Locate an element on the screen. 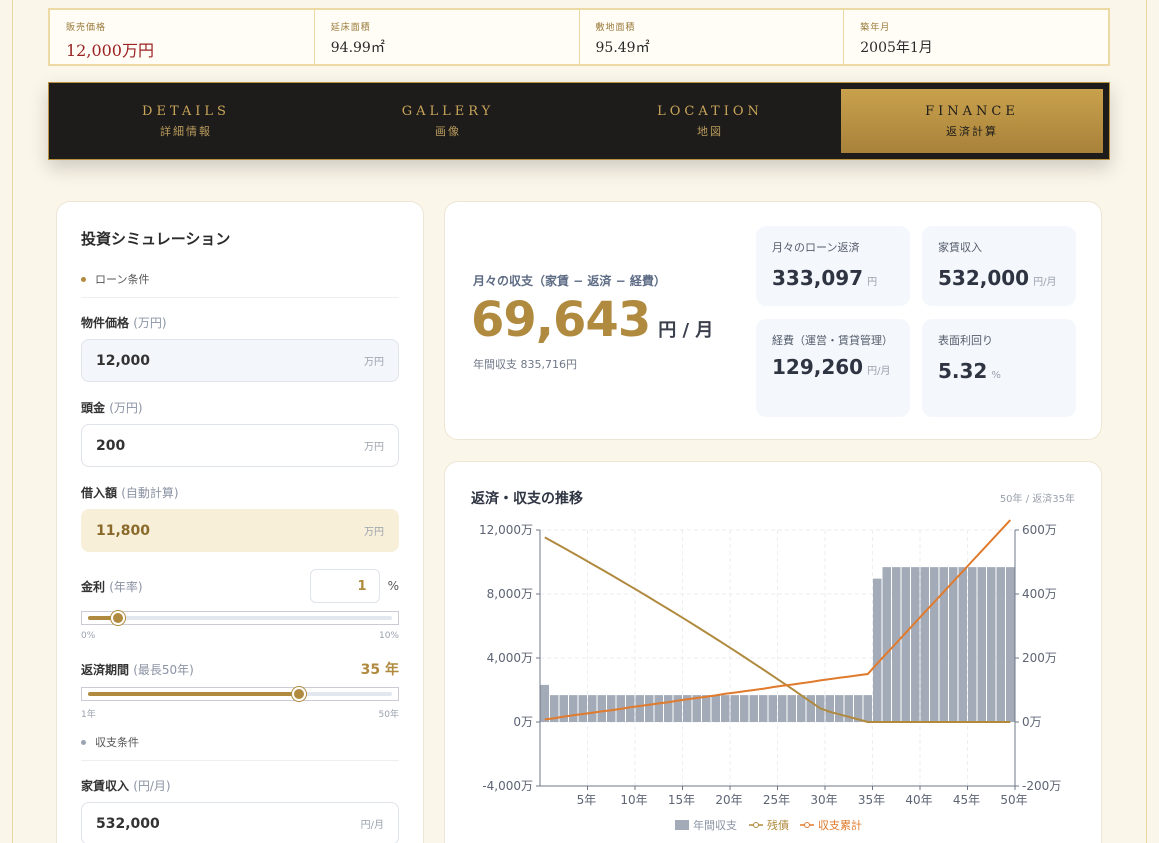 Image resolution: width=1159 pixels, height=843 pixels. panel-title: 投資シミュレーション is located at coordinates (156, 239).